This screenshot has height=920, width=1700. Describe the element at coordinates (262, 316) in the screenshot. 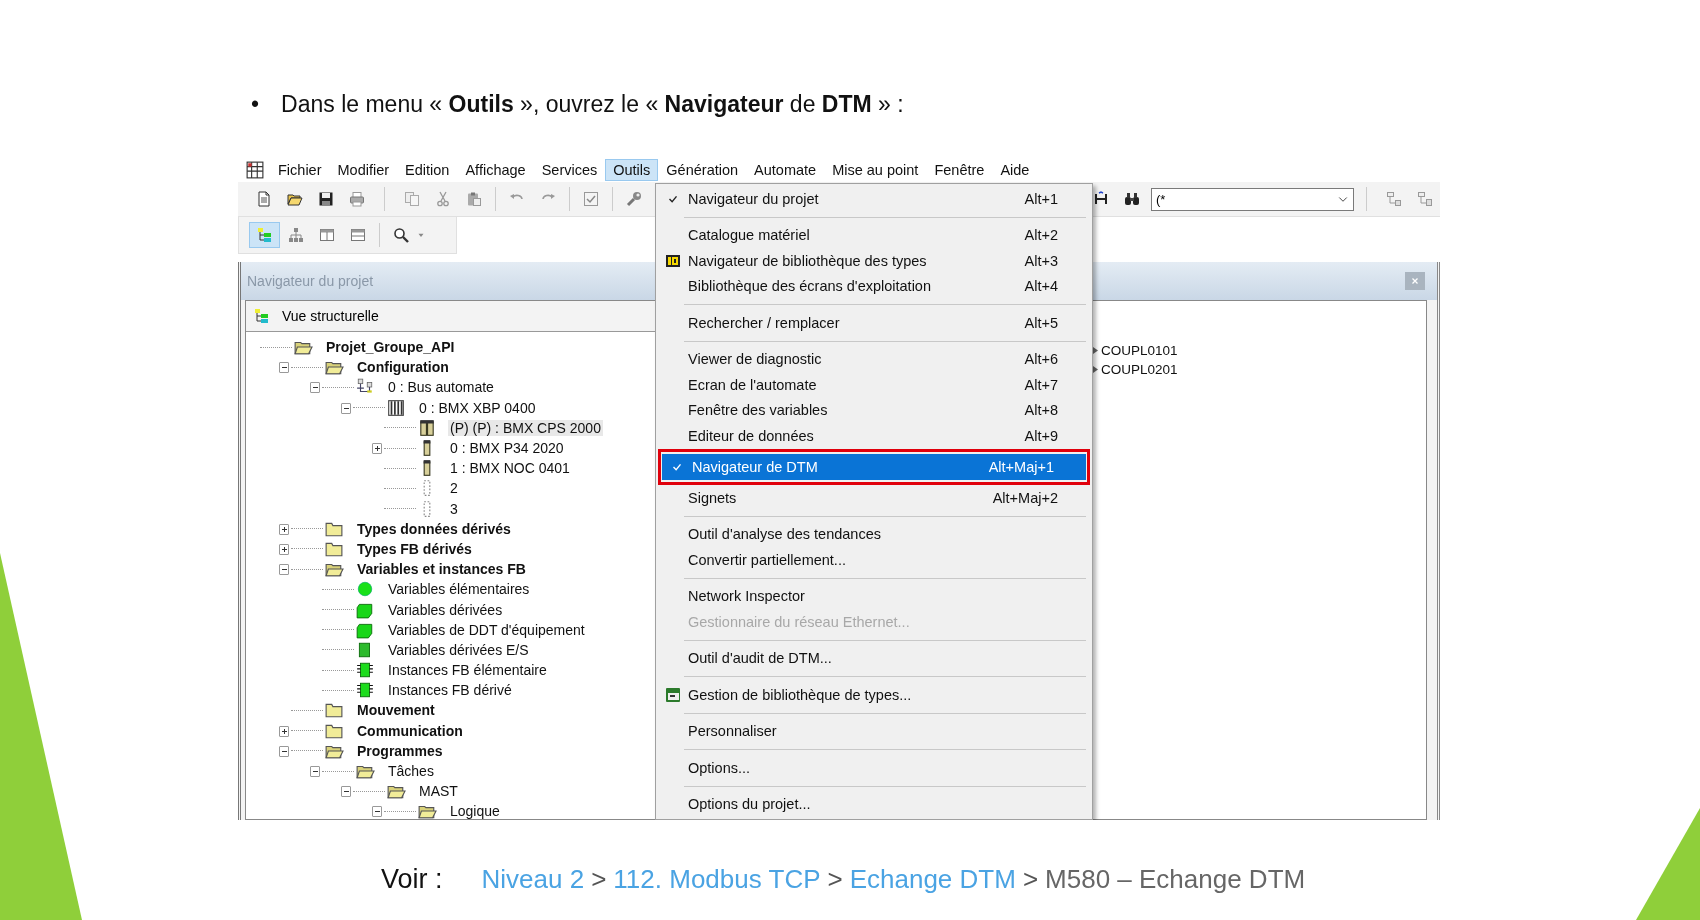

I see `structure-icon` at that location.